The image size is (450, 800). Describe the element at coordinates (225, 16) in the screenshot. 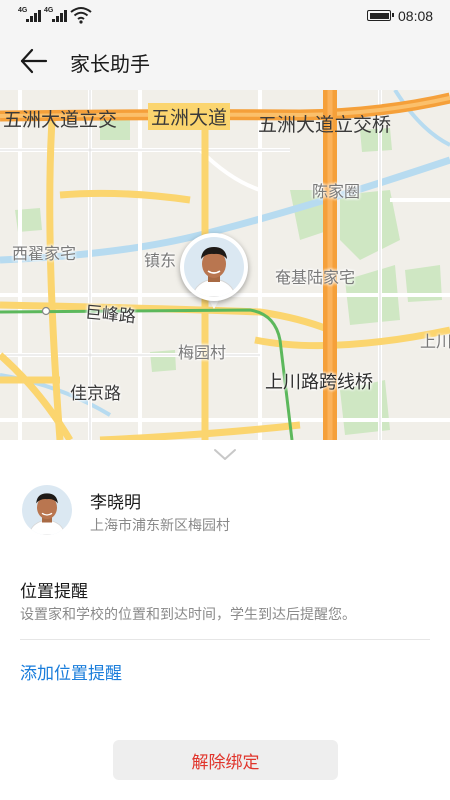

I see `status-bar: 4G 4G 08:08` at that location.